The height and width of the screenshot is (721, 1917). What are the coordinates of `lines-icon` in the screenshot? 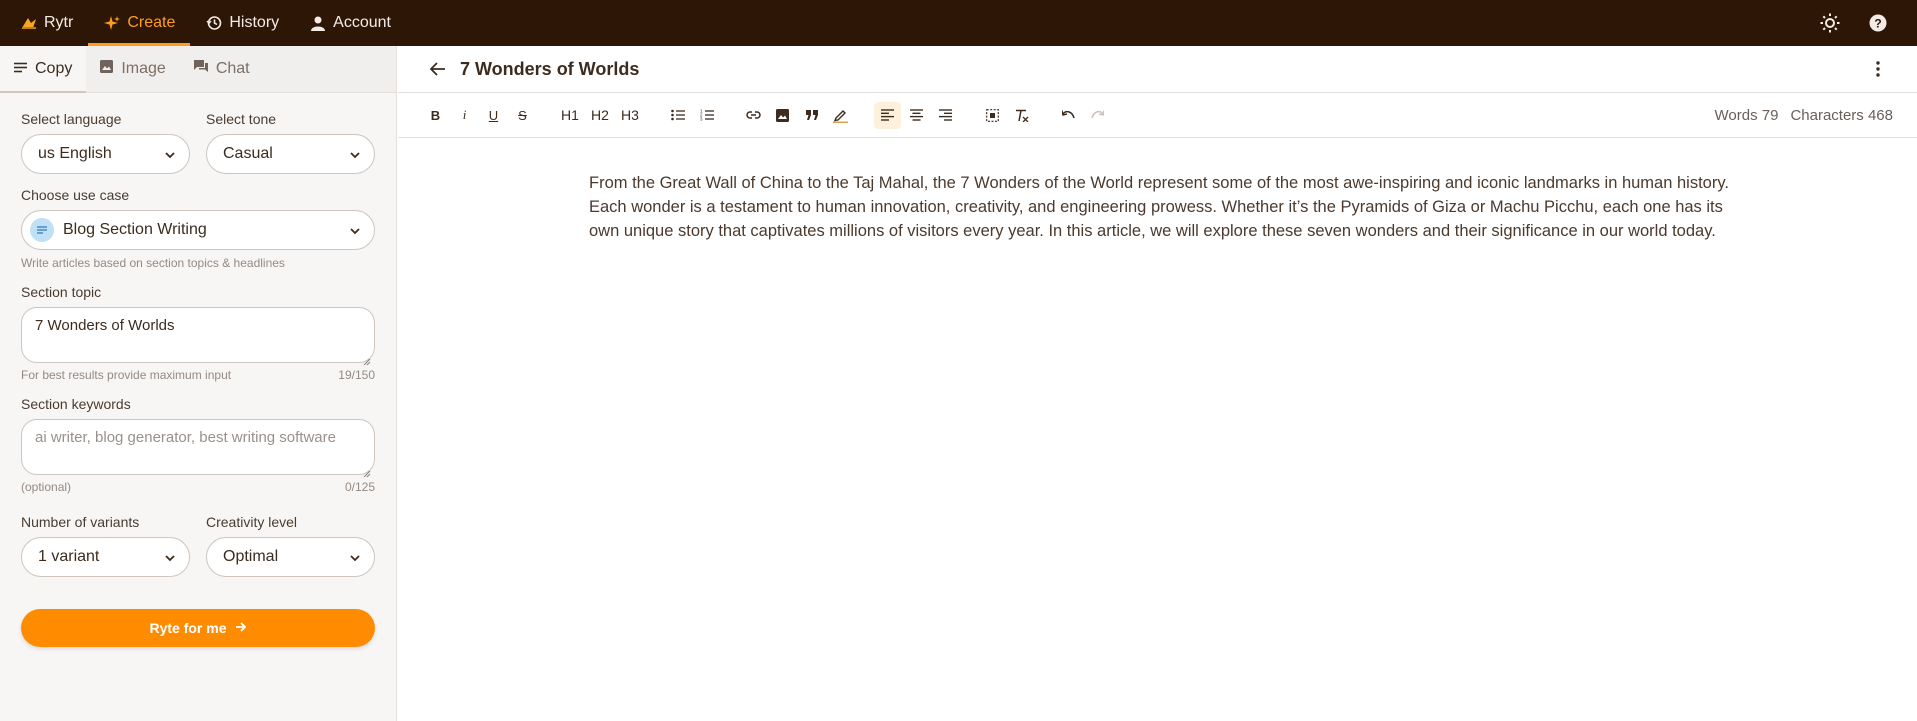 It's located at (20, 69).